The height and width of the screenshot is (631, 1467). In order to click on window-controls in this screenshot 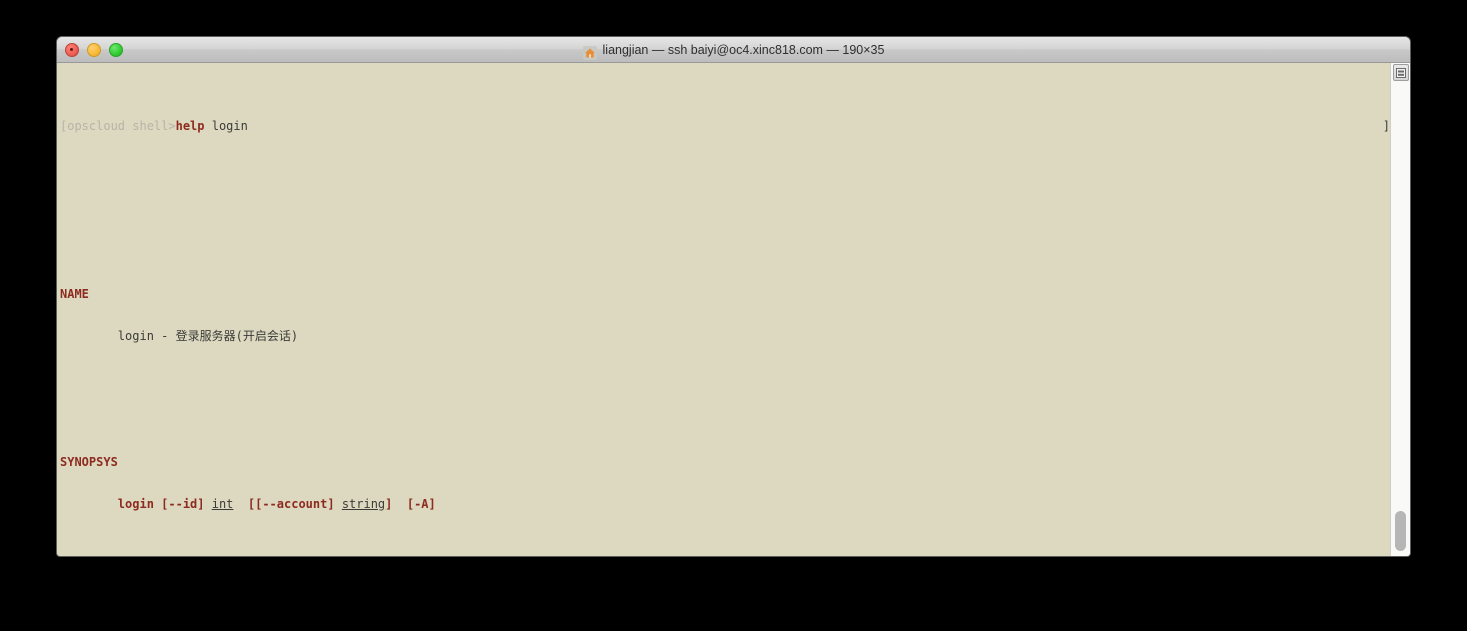, I will do `click(94, 50)`.